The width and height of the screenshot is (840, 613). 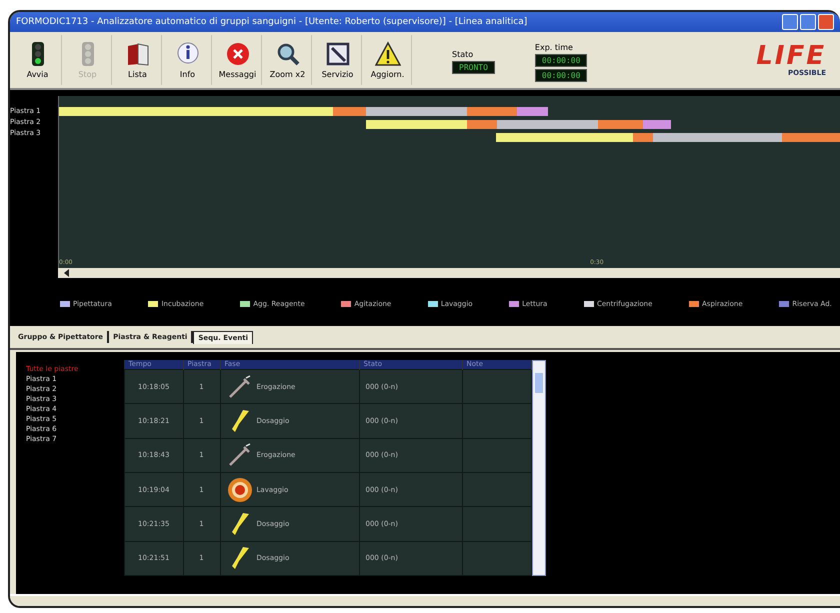 I want to click on error-icon, so click(x=237, y=54).